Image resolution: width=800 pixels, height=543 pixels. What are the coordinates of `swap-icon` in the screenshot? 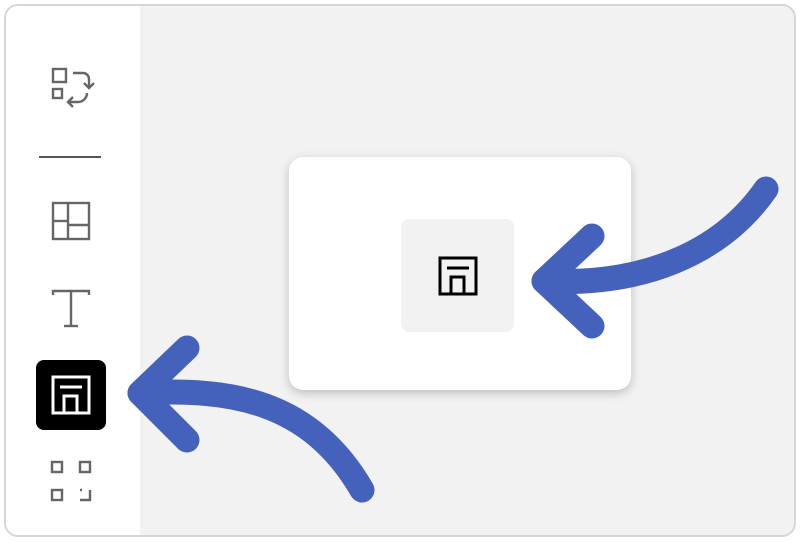 It's located at (73, 87).